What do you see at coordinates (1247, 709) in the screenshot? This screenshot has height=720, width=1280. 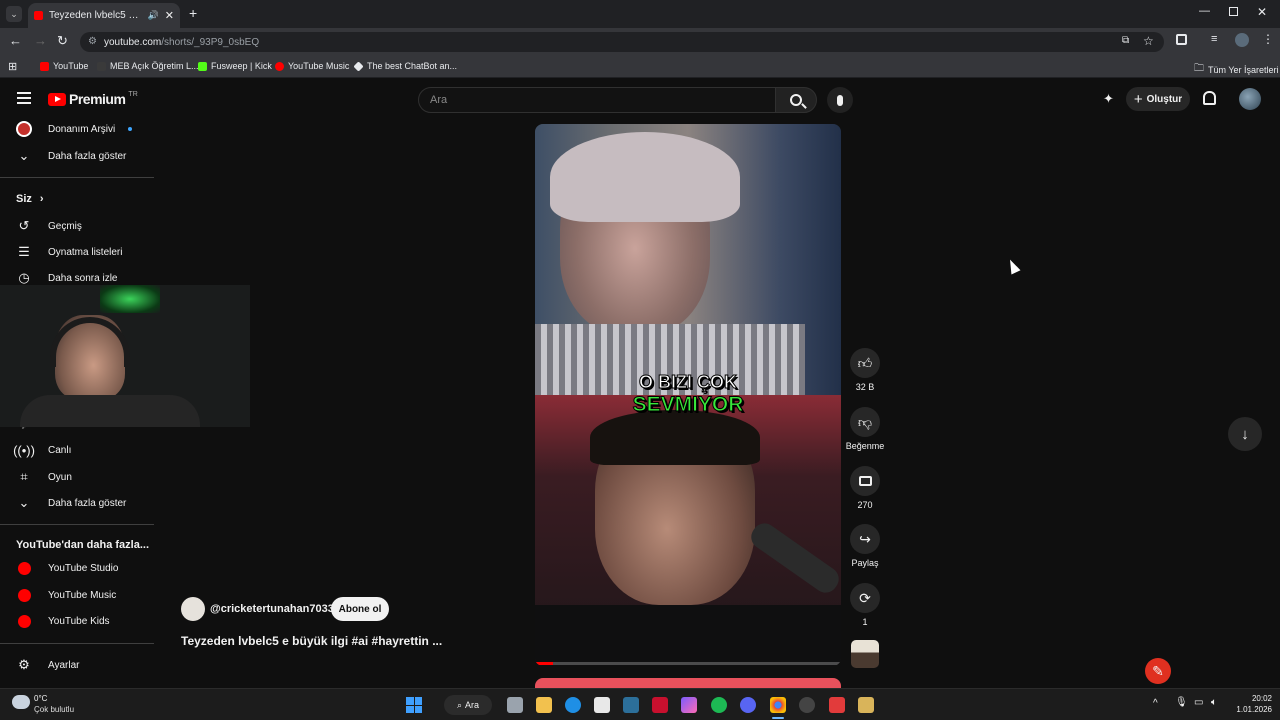 I see `clock-date: 1.01.2026` at bounding box center [1247, 709].